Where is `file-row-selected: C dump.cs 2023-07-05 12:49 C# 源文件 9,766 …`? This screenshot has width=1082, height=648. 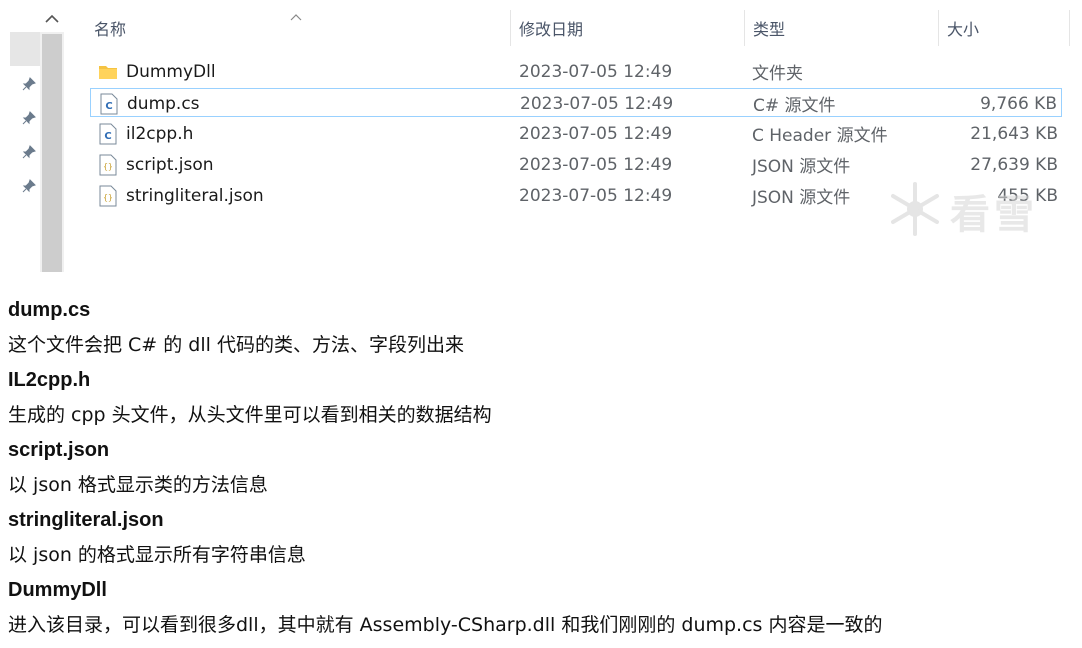
file-row-selected: C dump.cs 2023-07-05 12:49 C# 源文件 9,766 … is located at coordinates (576, 102).